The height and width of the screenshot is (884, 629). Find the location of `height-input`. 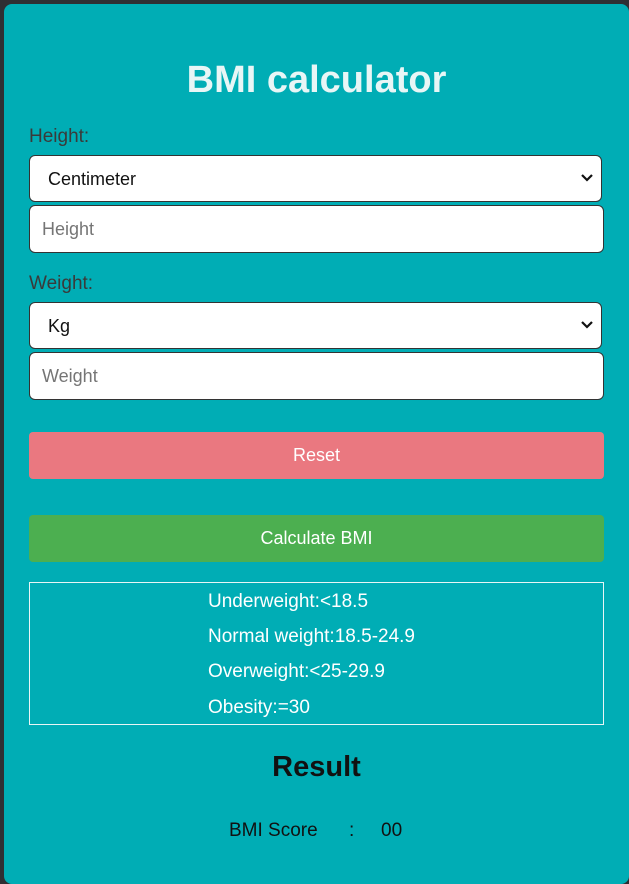

height-input is located at coordinates (316, 229).